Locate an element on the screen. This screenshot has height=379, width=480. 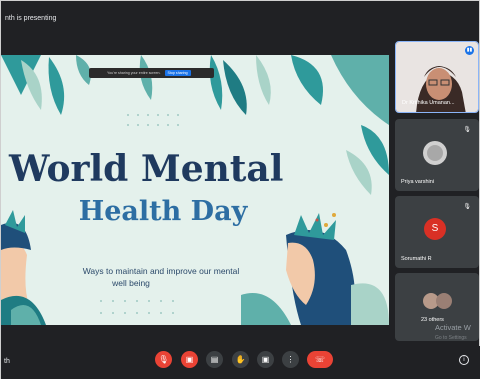
slide-title-line2: Health Day is located at coordinates (163, 211).